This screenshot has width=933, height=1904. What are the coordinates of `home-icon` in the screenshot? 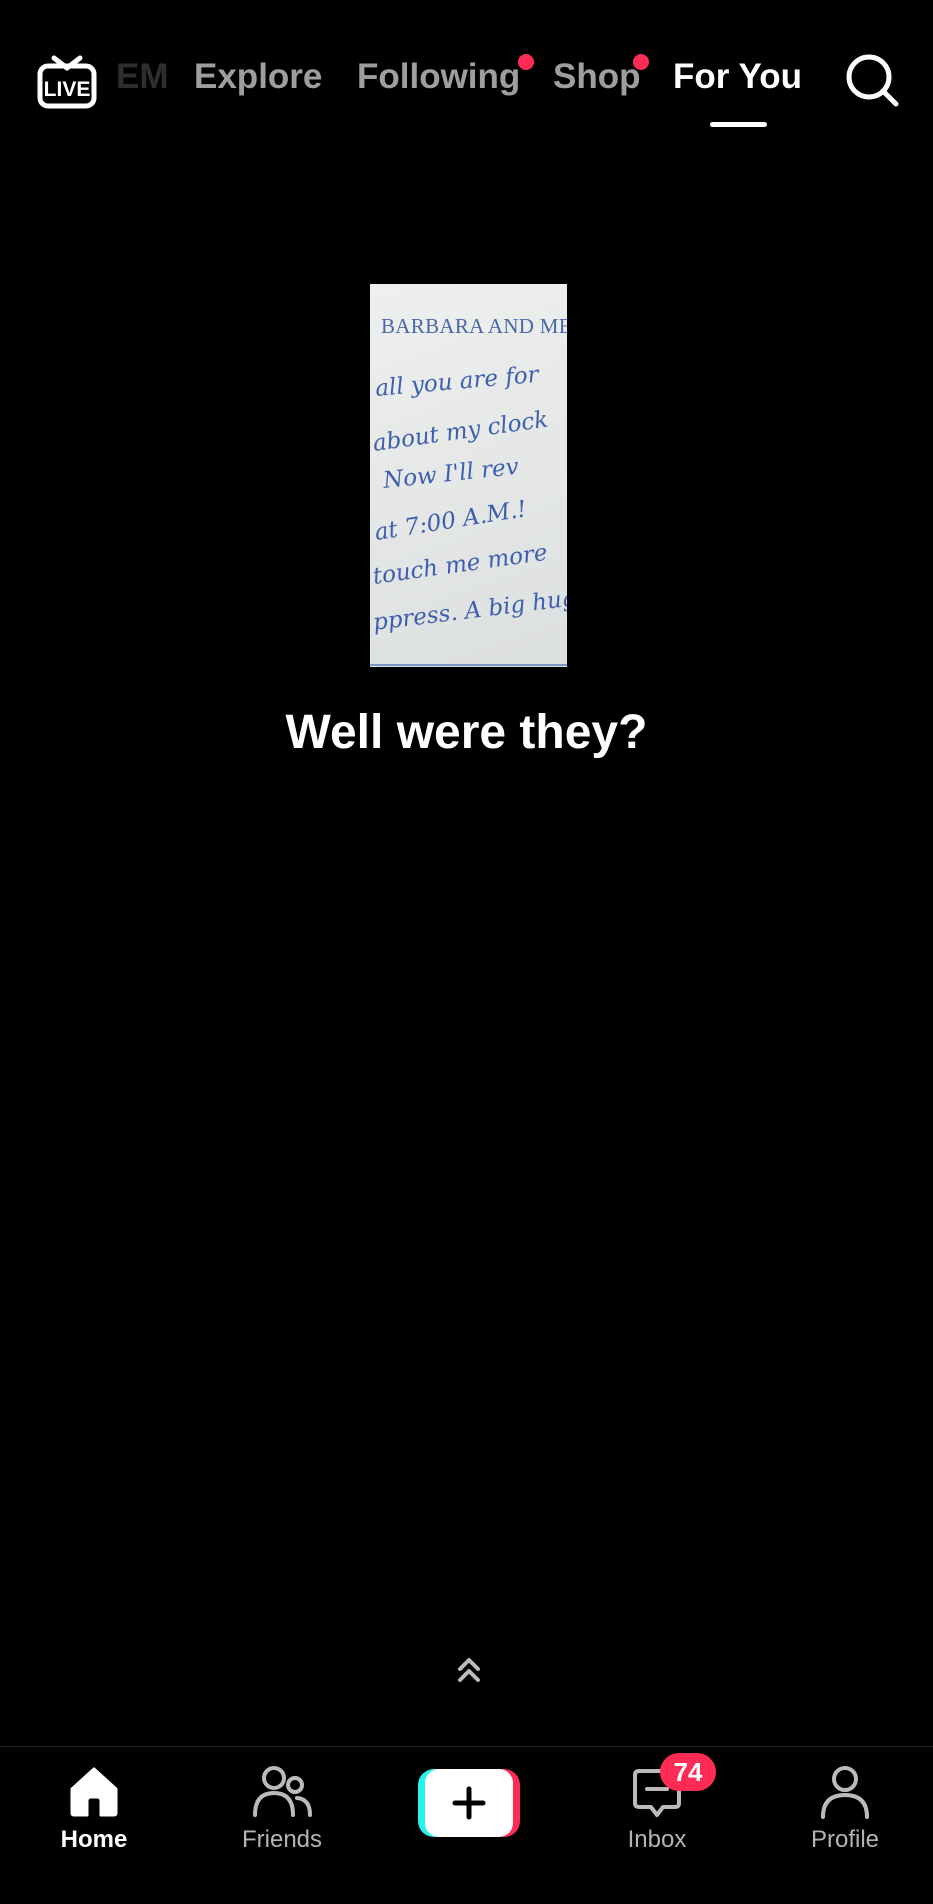 It's located at (94, 1792).